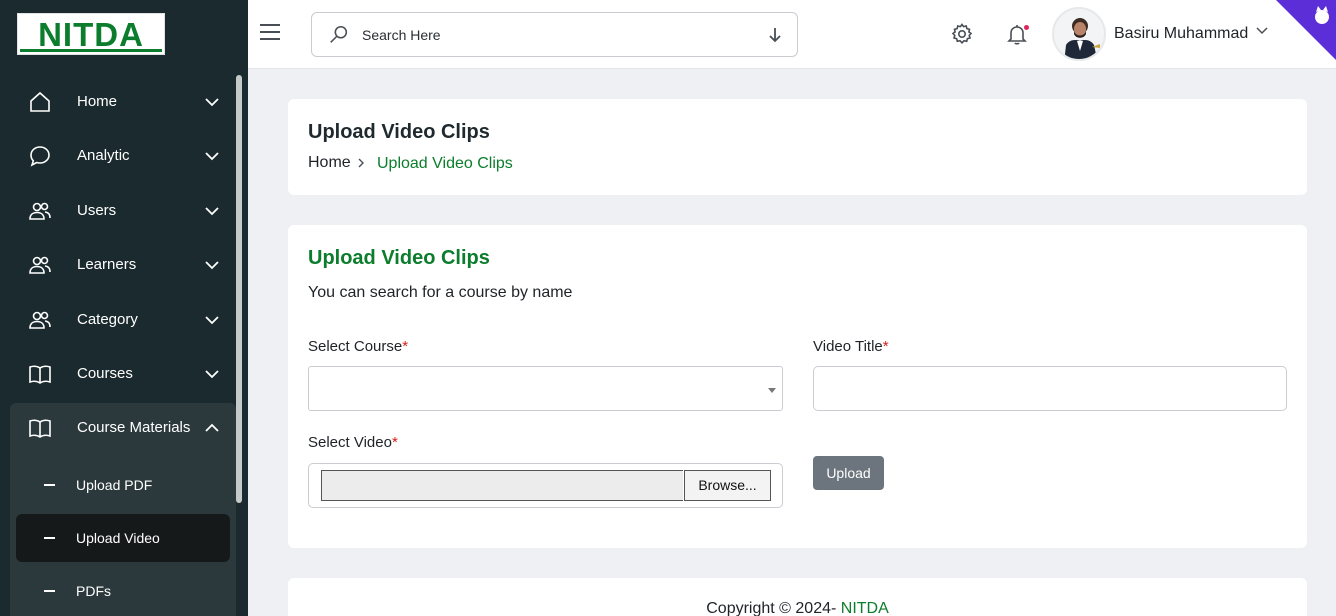 Image resolution: width=1336 pixels, height=616 pixels. What do you see at coordinates (399, 132) in the screenshot?
I see `page-title: Upload Video Clips` at bounding box center [399, 132].